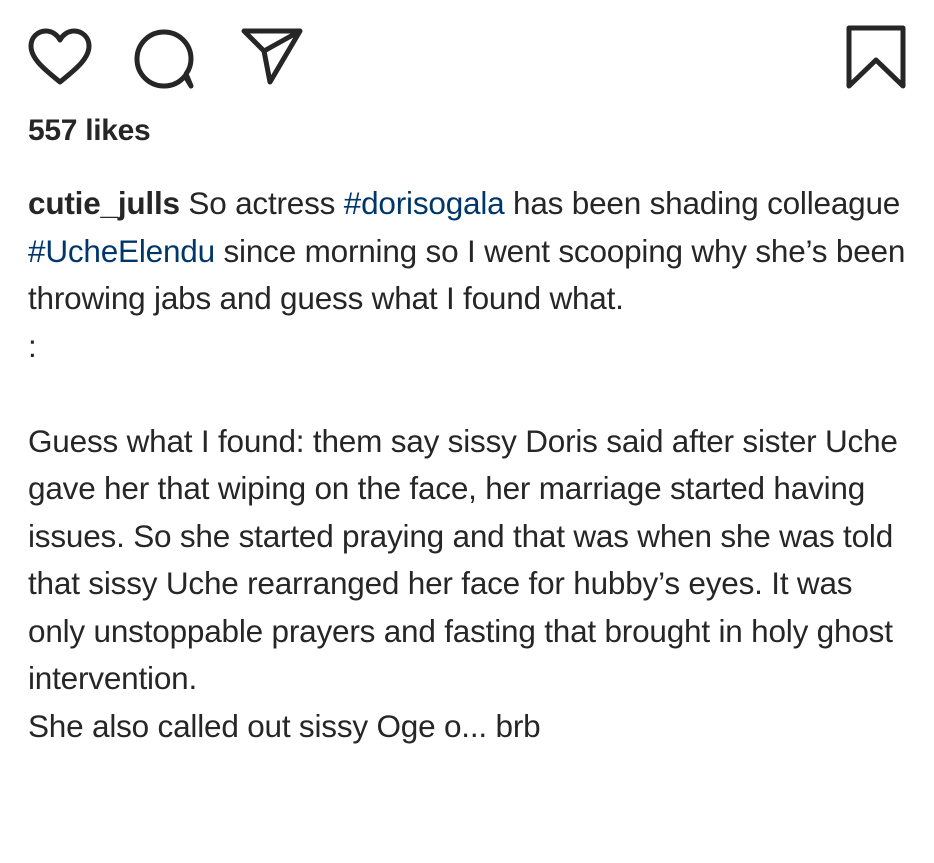 The height and width of the screenshot is (863, 934). What do you see at coordinates (272, 56) in the screenshot?
I see `share-icon` at bounding box center [272, 56].